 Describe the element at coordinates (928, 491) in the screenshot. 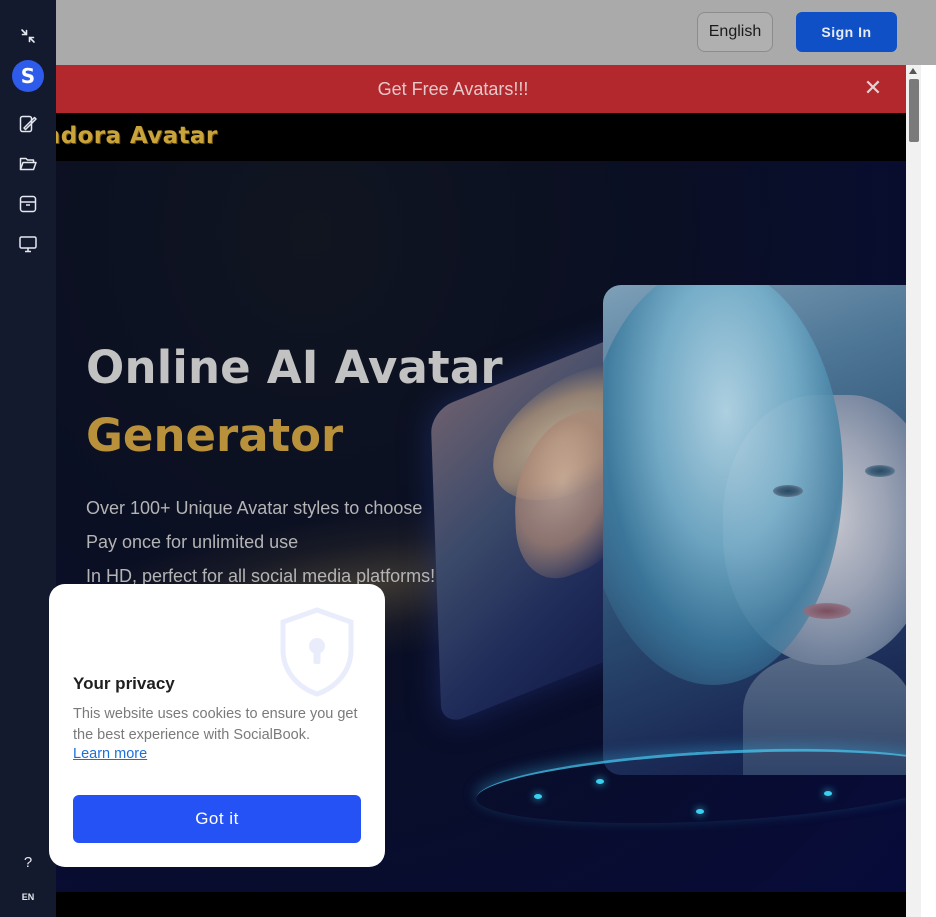

I see `scrollbar-rail` at that location.